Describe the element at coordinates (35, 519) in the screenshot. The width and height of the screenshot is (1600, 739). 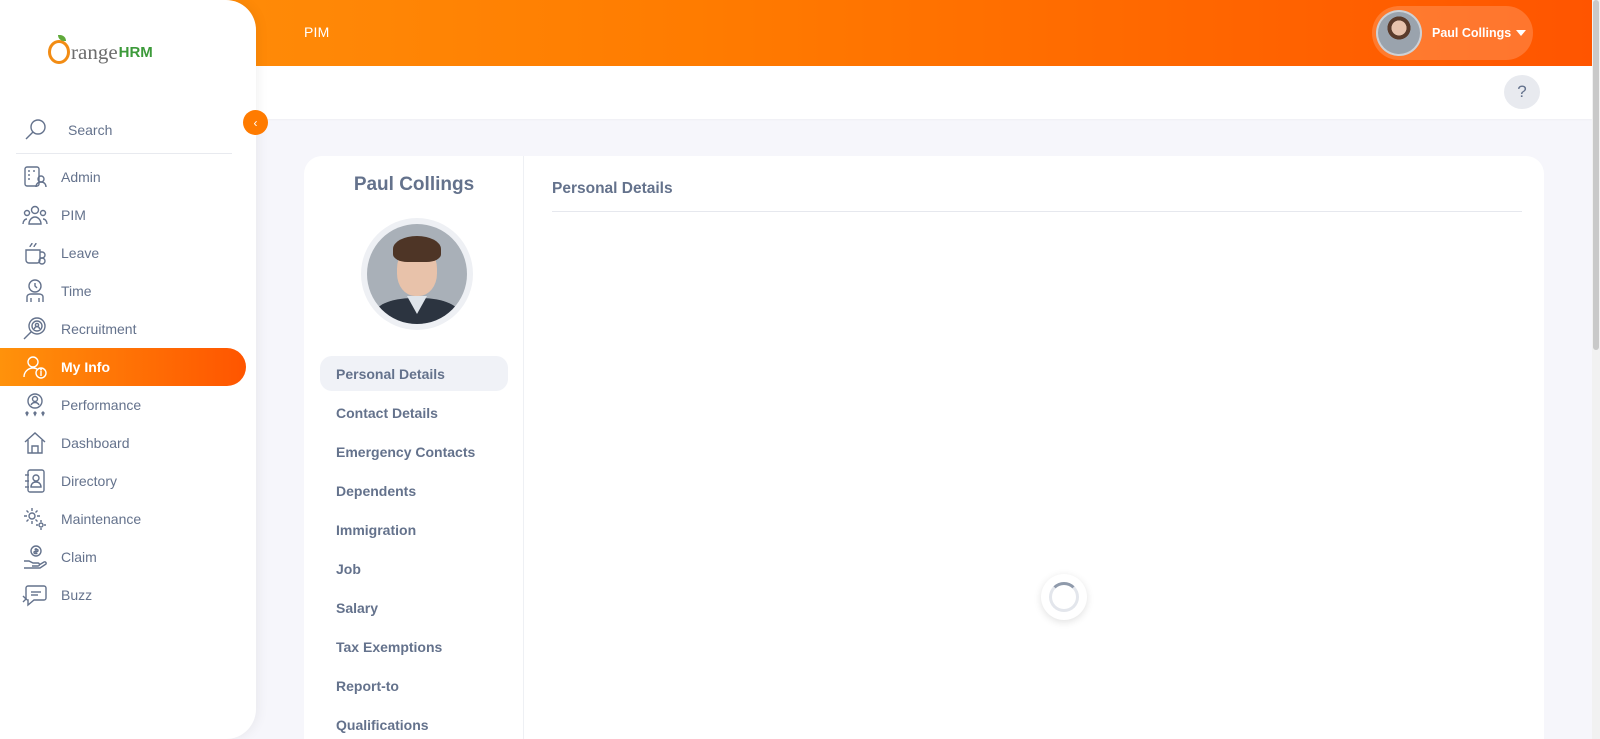
I see `maintenance-icon` at that location.